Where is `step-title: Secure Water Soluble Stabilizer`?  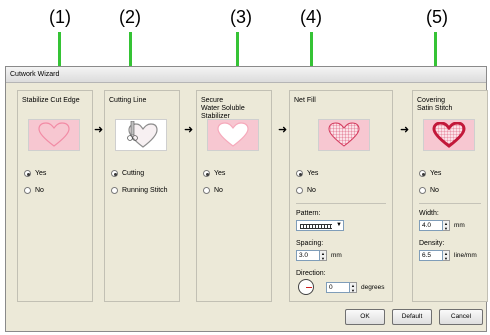 step-title: Secure Water Soluble Stabilizer is located at coordinates (223, 108).